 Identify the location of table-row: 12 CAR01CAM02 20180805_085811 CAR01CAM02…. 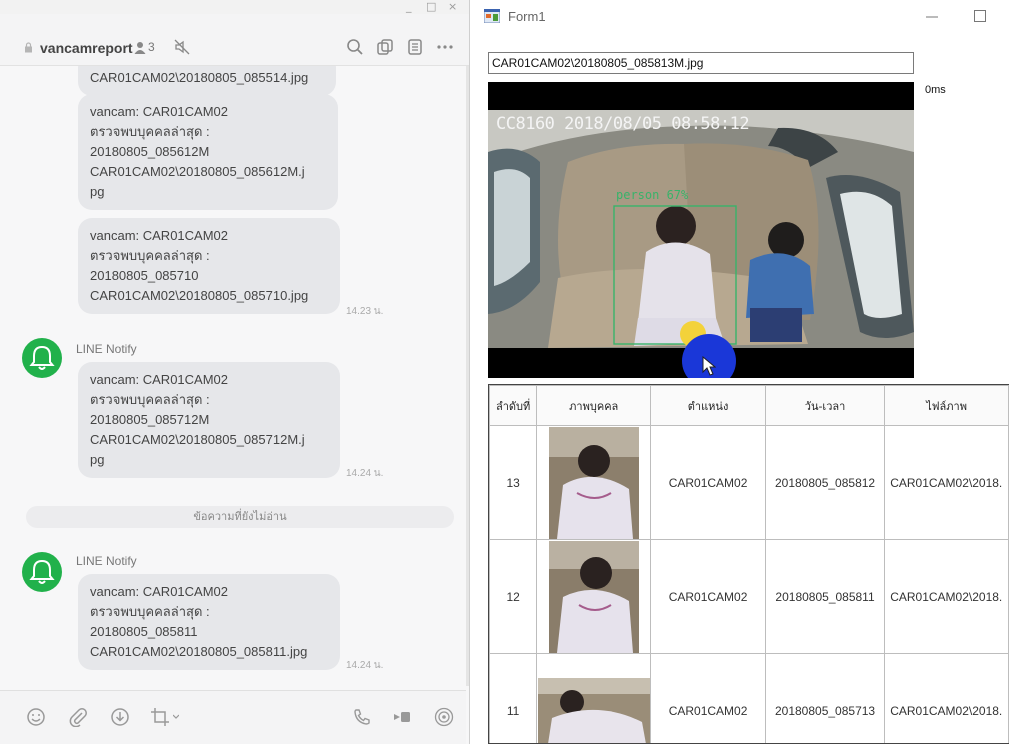
(749, 596).